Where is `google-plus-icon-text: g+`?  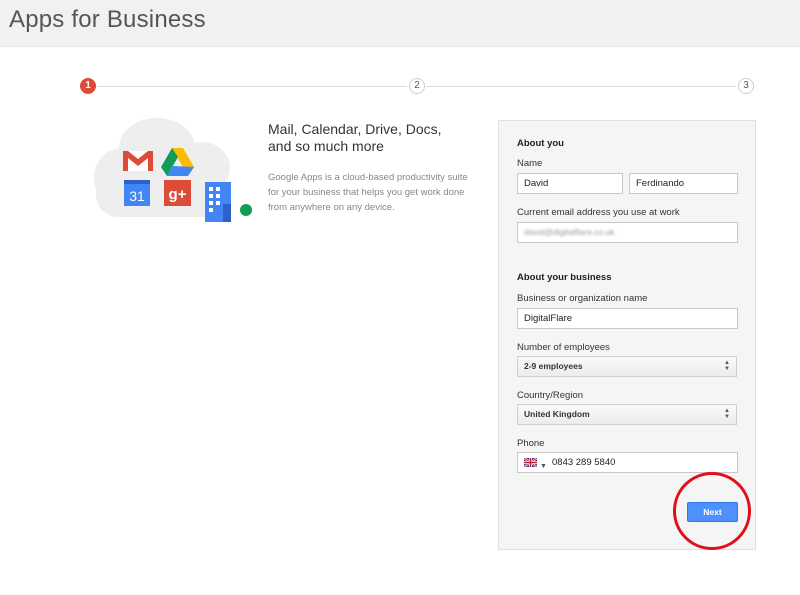 google-plus-icon-text: g+ is located at coordinates (178, 194).